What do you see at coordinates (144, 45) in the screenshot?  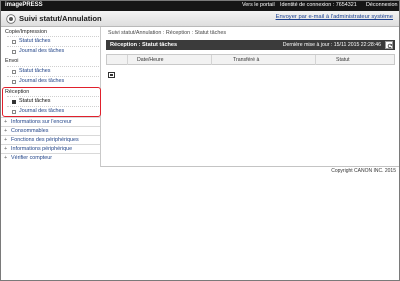 I see `panel-title: Réception : Statut tâches` at bounding box center [144, 45].